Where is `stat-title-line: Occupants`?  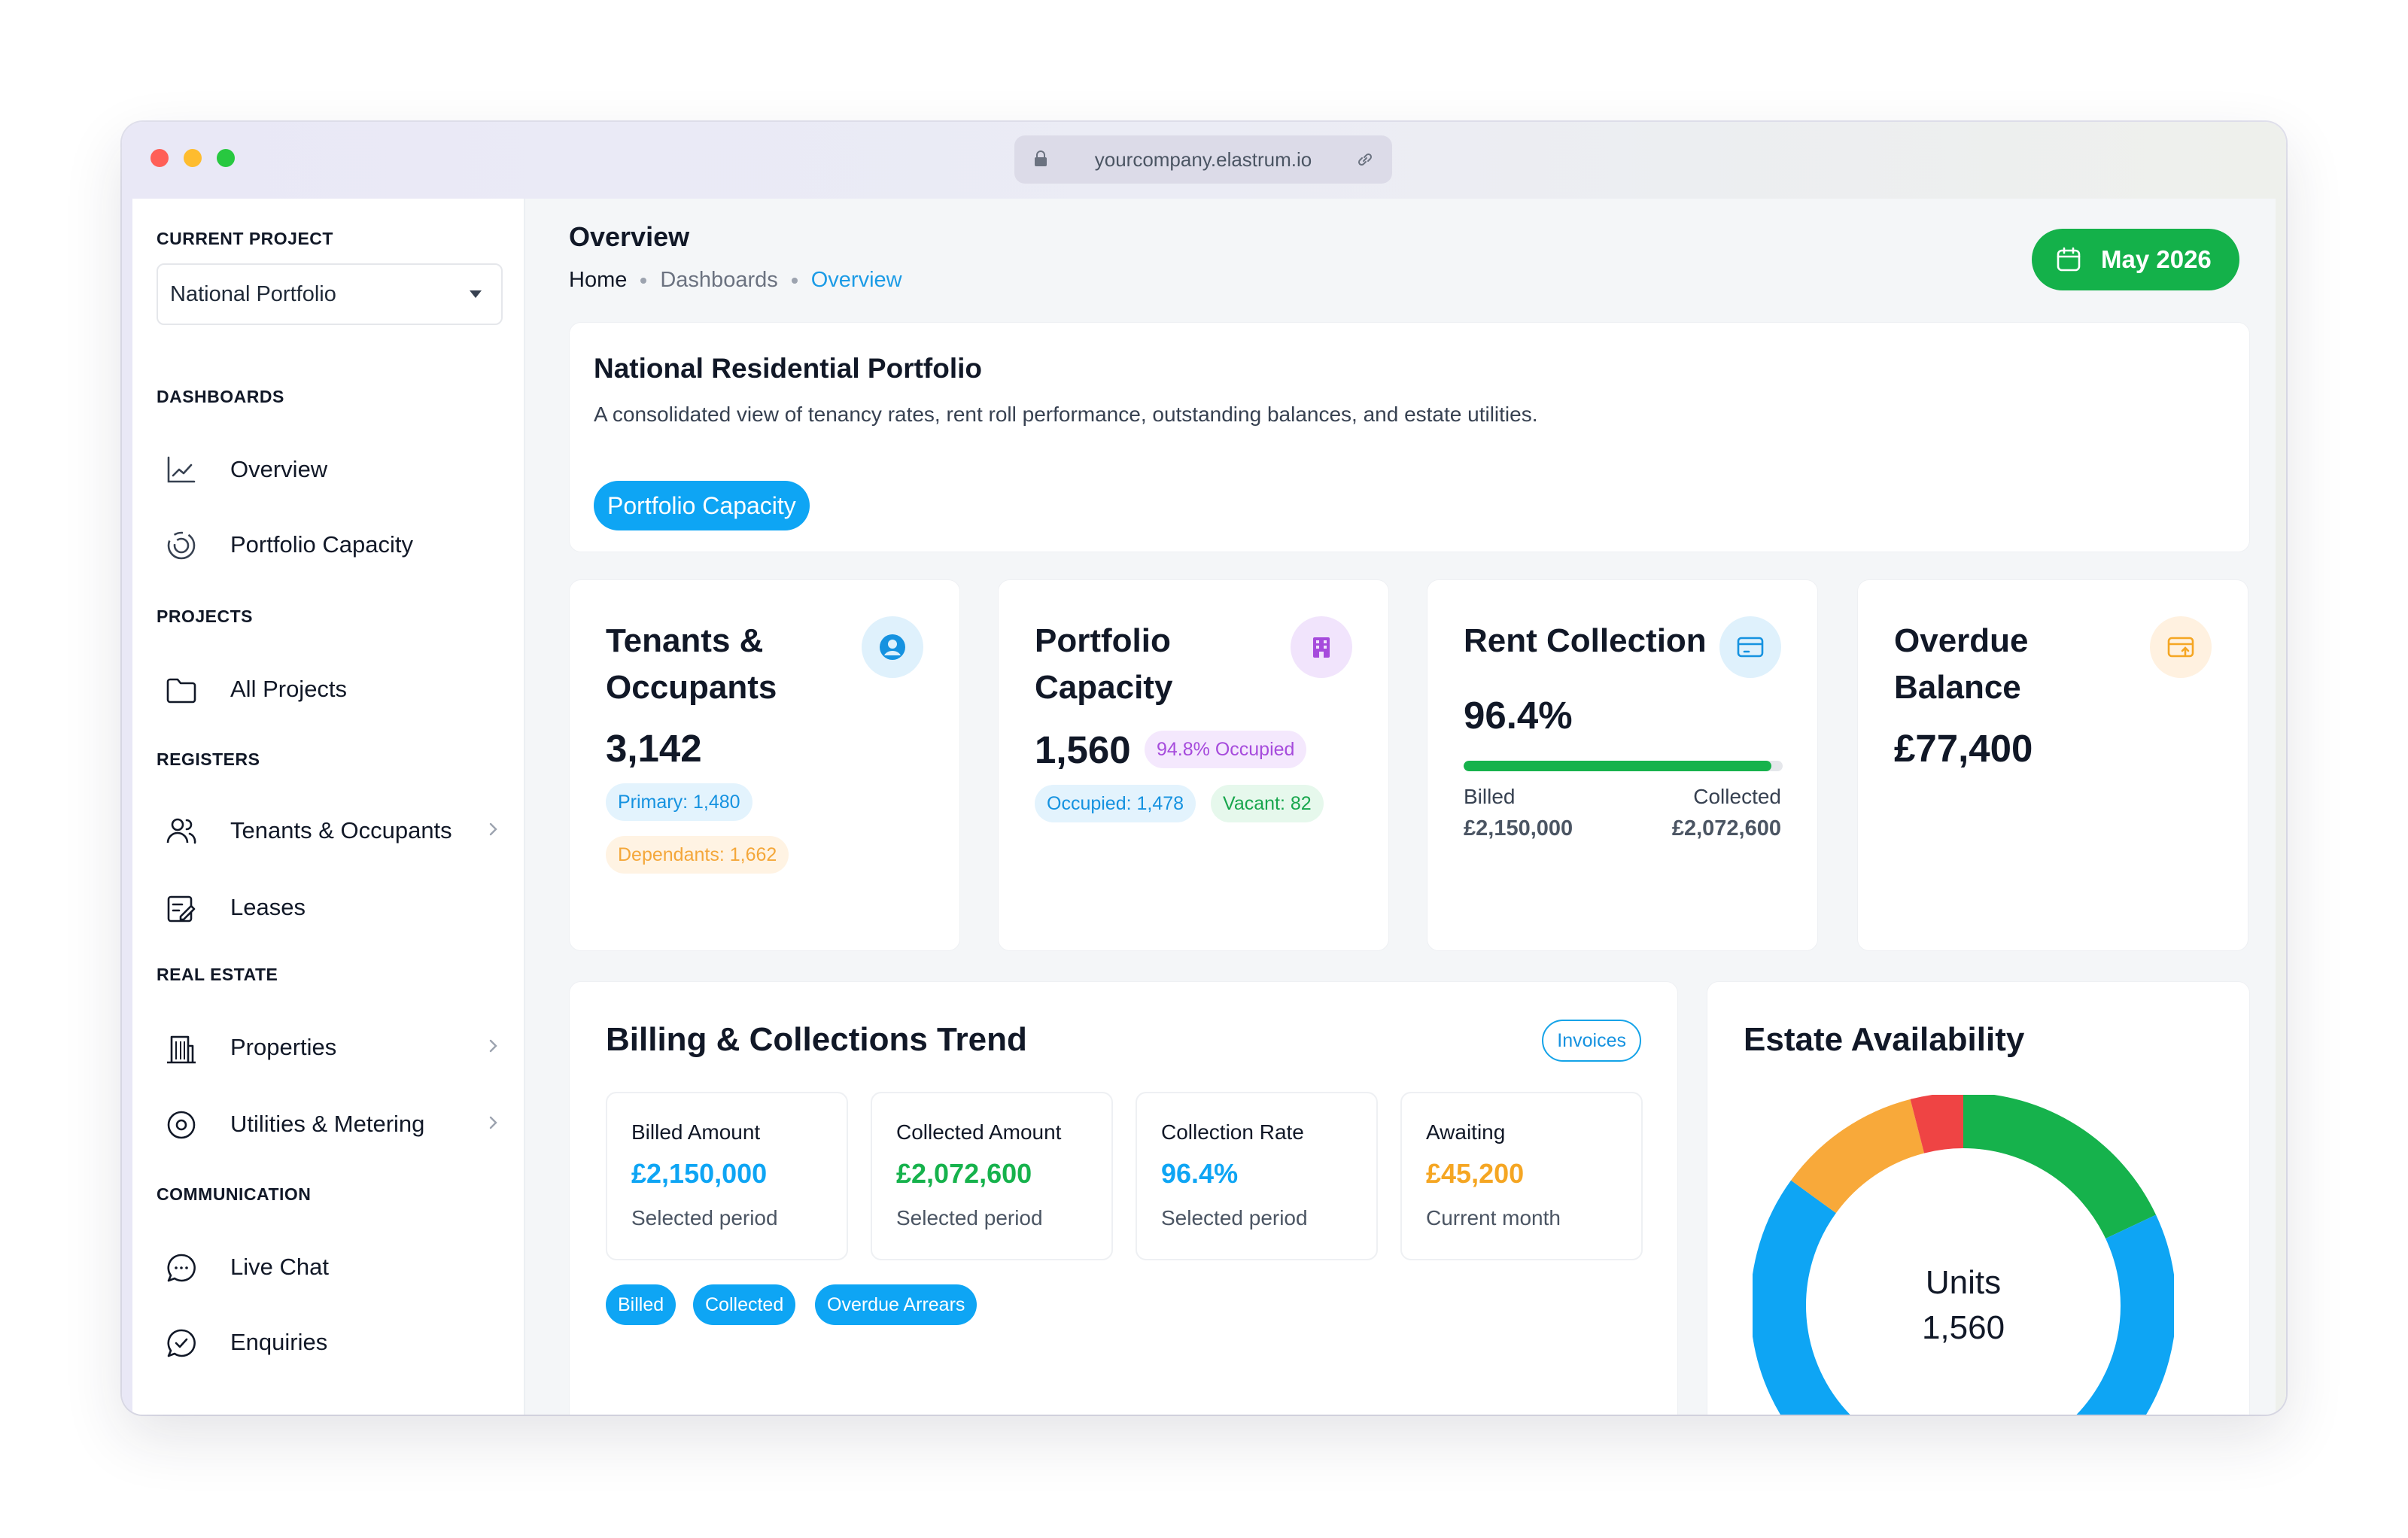 stat-title-line: Occupants is located at coordinates (691, 688).